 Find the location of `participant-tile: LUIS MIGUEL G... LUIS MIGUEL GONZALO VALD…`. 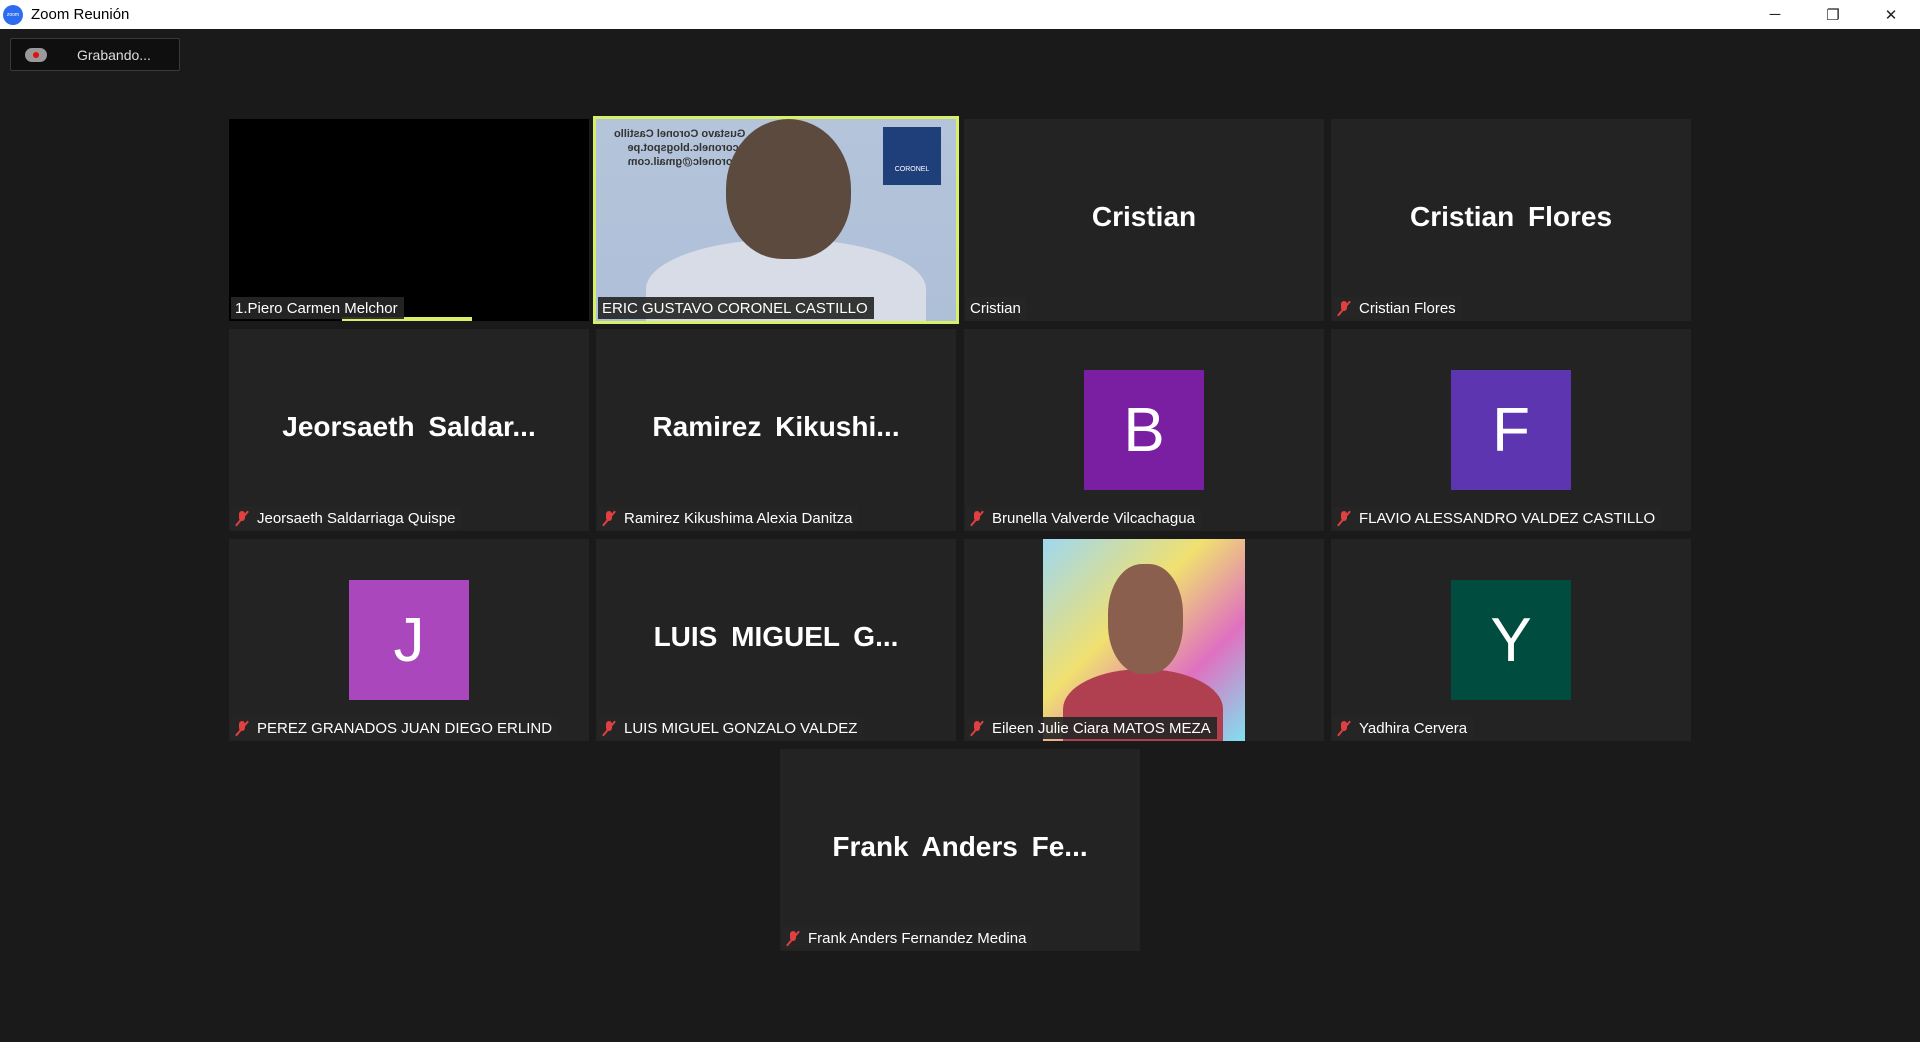

participant-tile: LUIS MIGUEL G... LUIS MIGUEL GONZALO VALD… is located at coordinates (776, 640).